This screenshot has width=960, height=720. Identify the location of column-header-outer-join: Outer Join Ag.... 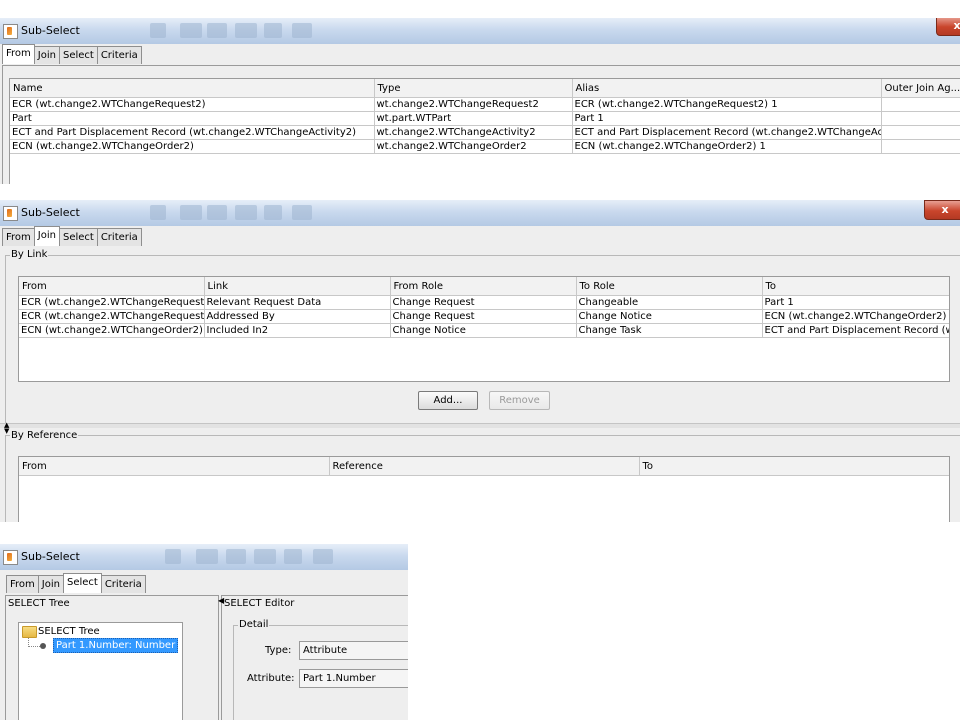
(920, 88).